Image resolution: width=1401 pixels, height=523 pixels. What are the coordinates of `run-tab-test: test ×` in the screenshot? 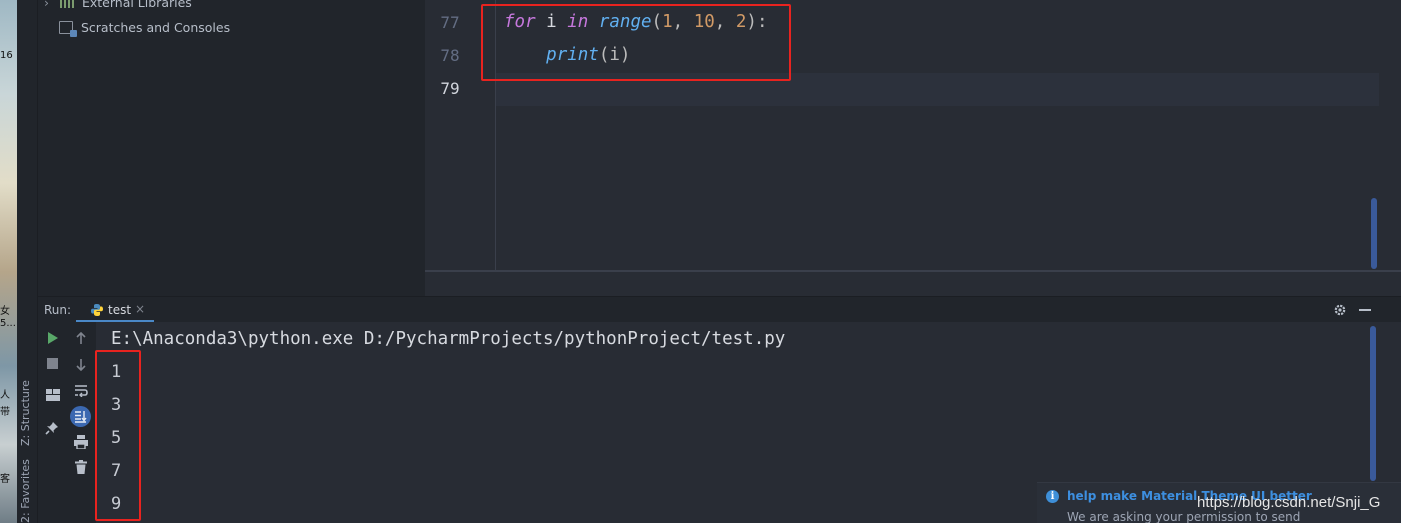 It's located at (115, 310).